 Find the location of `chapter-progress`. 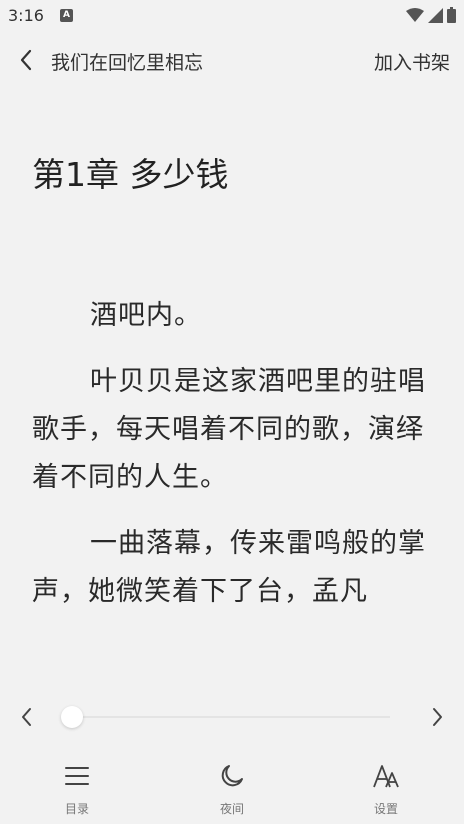

chapter-progress is located at coordinates (232, 717).